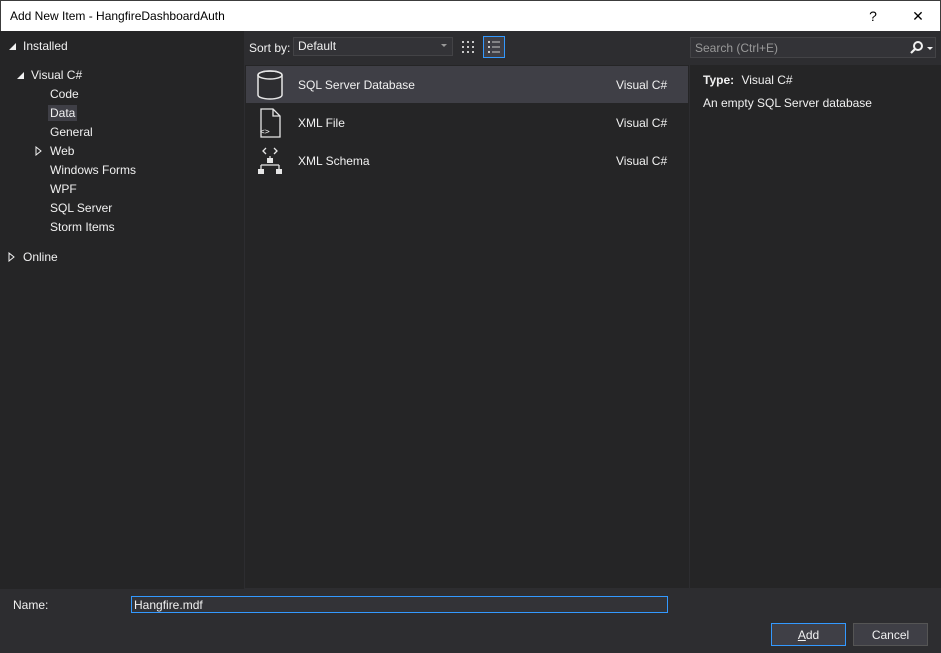 The image size is (941, 653). What do you see at coordinates (467, 122) in the screenshot?
I see `template-item-xml-file: <> XML File Visual C#` at bounding box center [467, 122].